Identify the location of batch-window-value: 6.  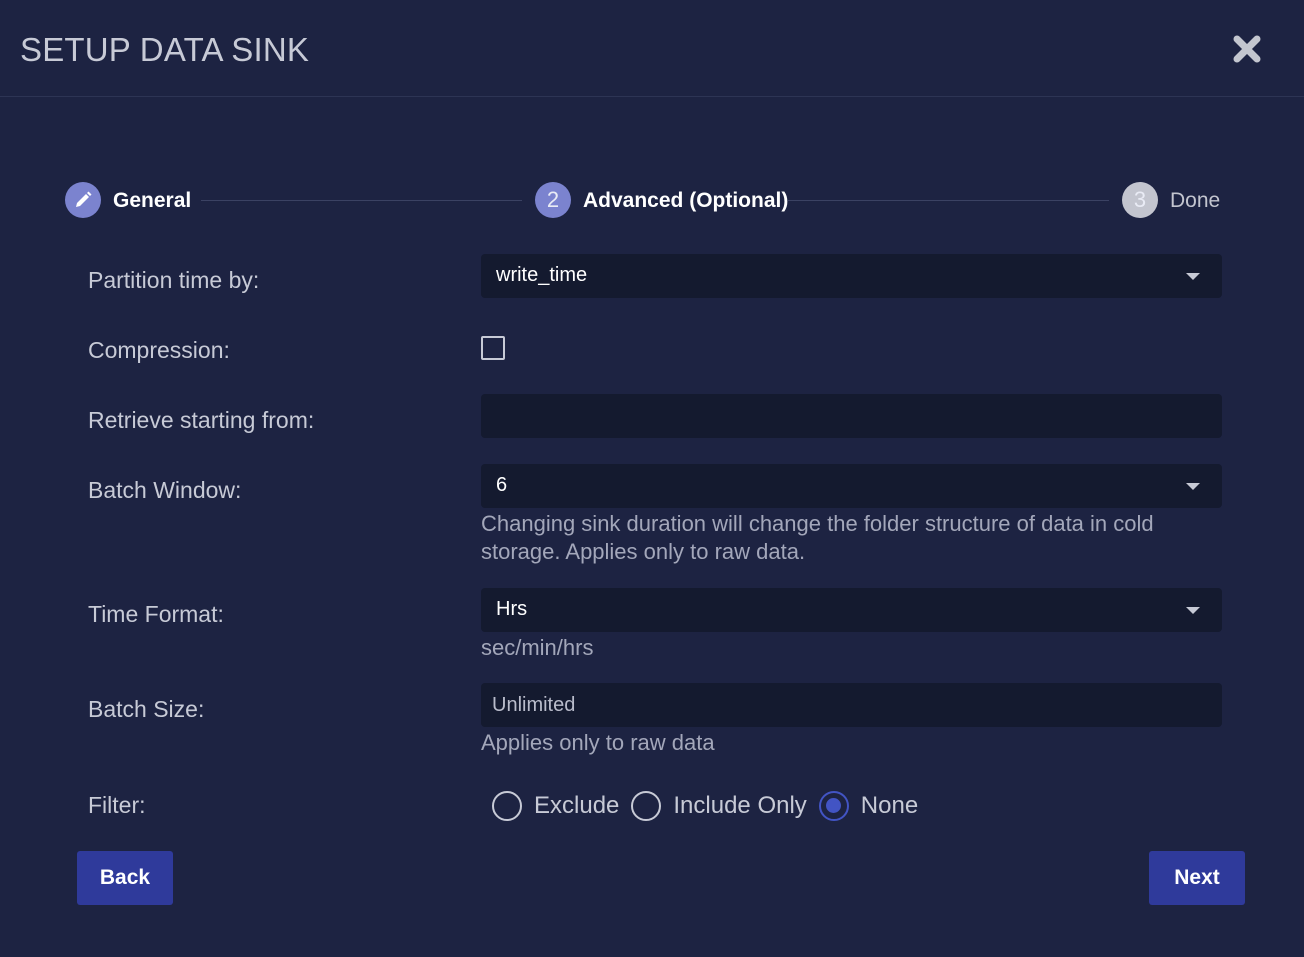
(502, 485).